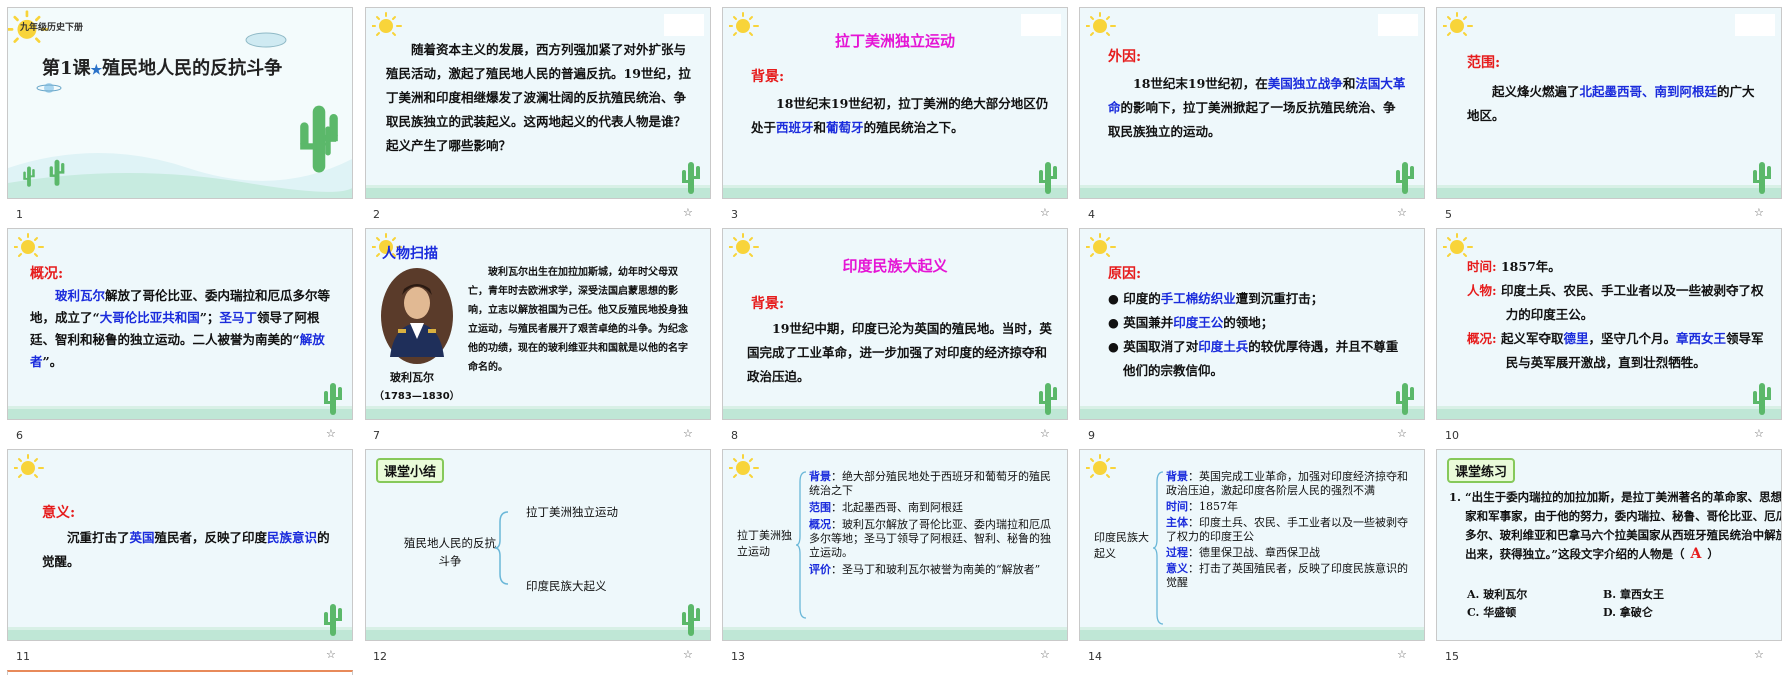 This screenshot has height=675, width=1785. Describe the element at coordinates (417, 316) in the screenshot. I see `portrait-image` at that location.